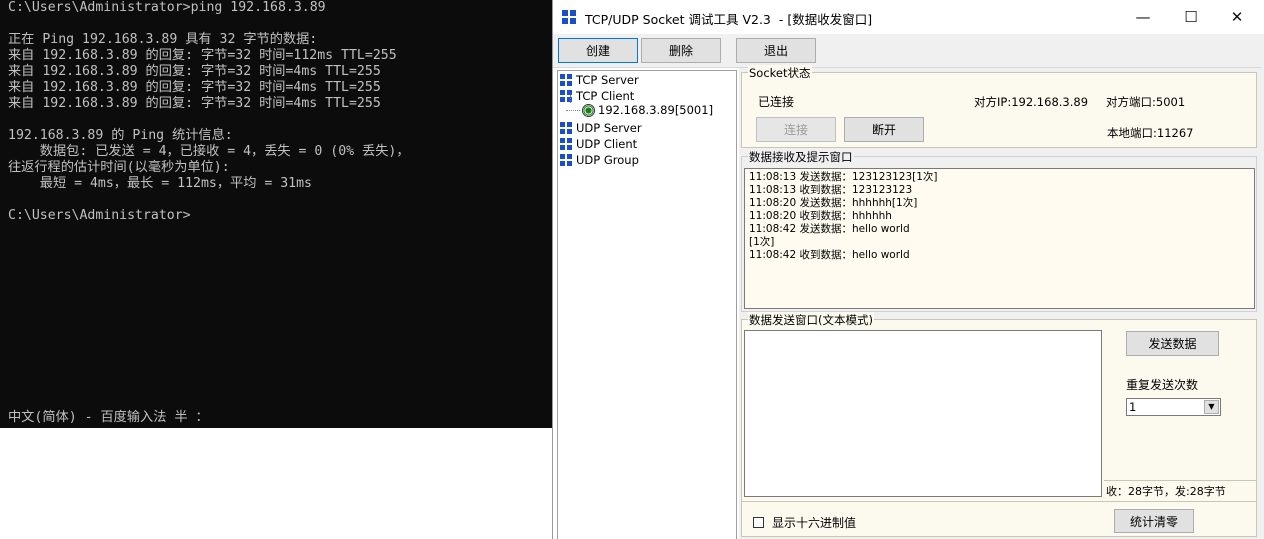  What do you see at coordinates (776, 50) in the screenshot?
I see `exit-button: 退出` at bounding box center [776, 50].